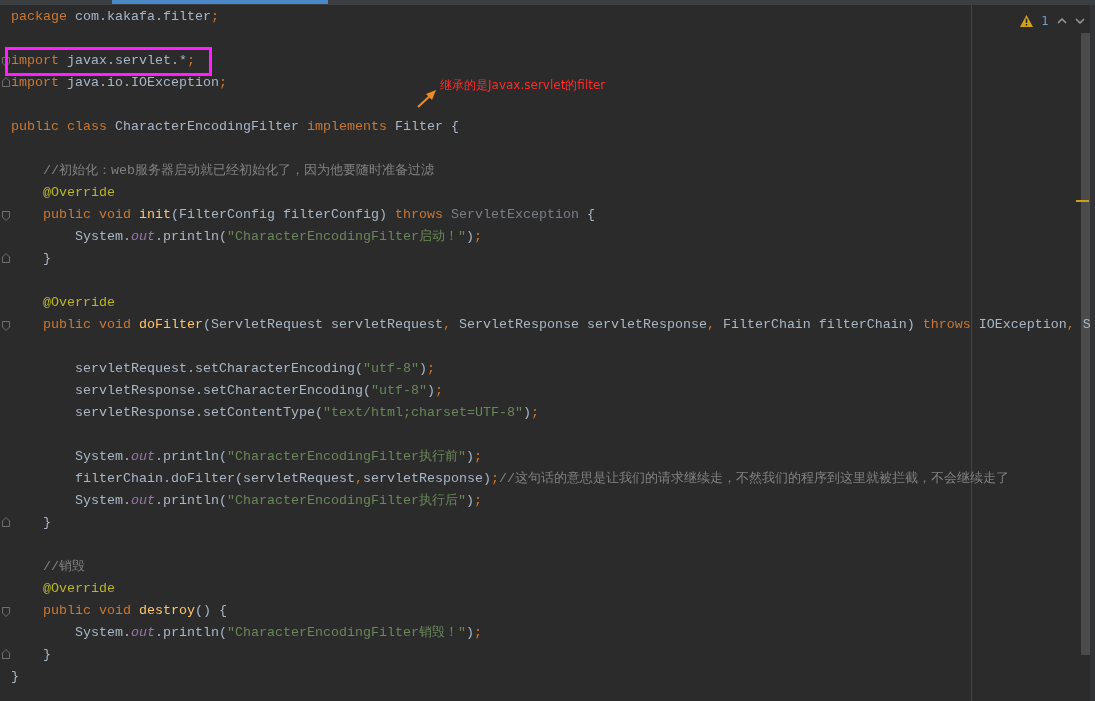 The height and width of the screenshot is (701, 1095). What do you see at coordinates (278, 501) in the screenshot?
I see `code-line: System.out.println("CharacterEncodingFilter执行后");` at bounding box center [278, 501].